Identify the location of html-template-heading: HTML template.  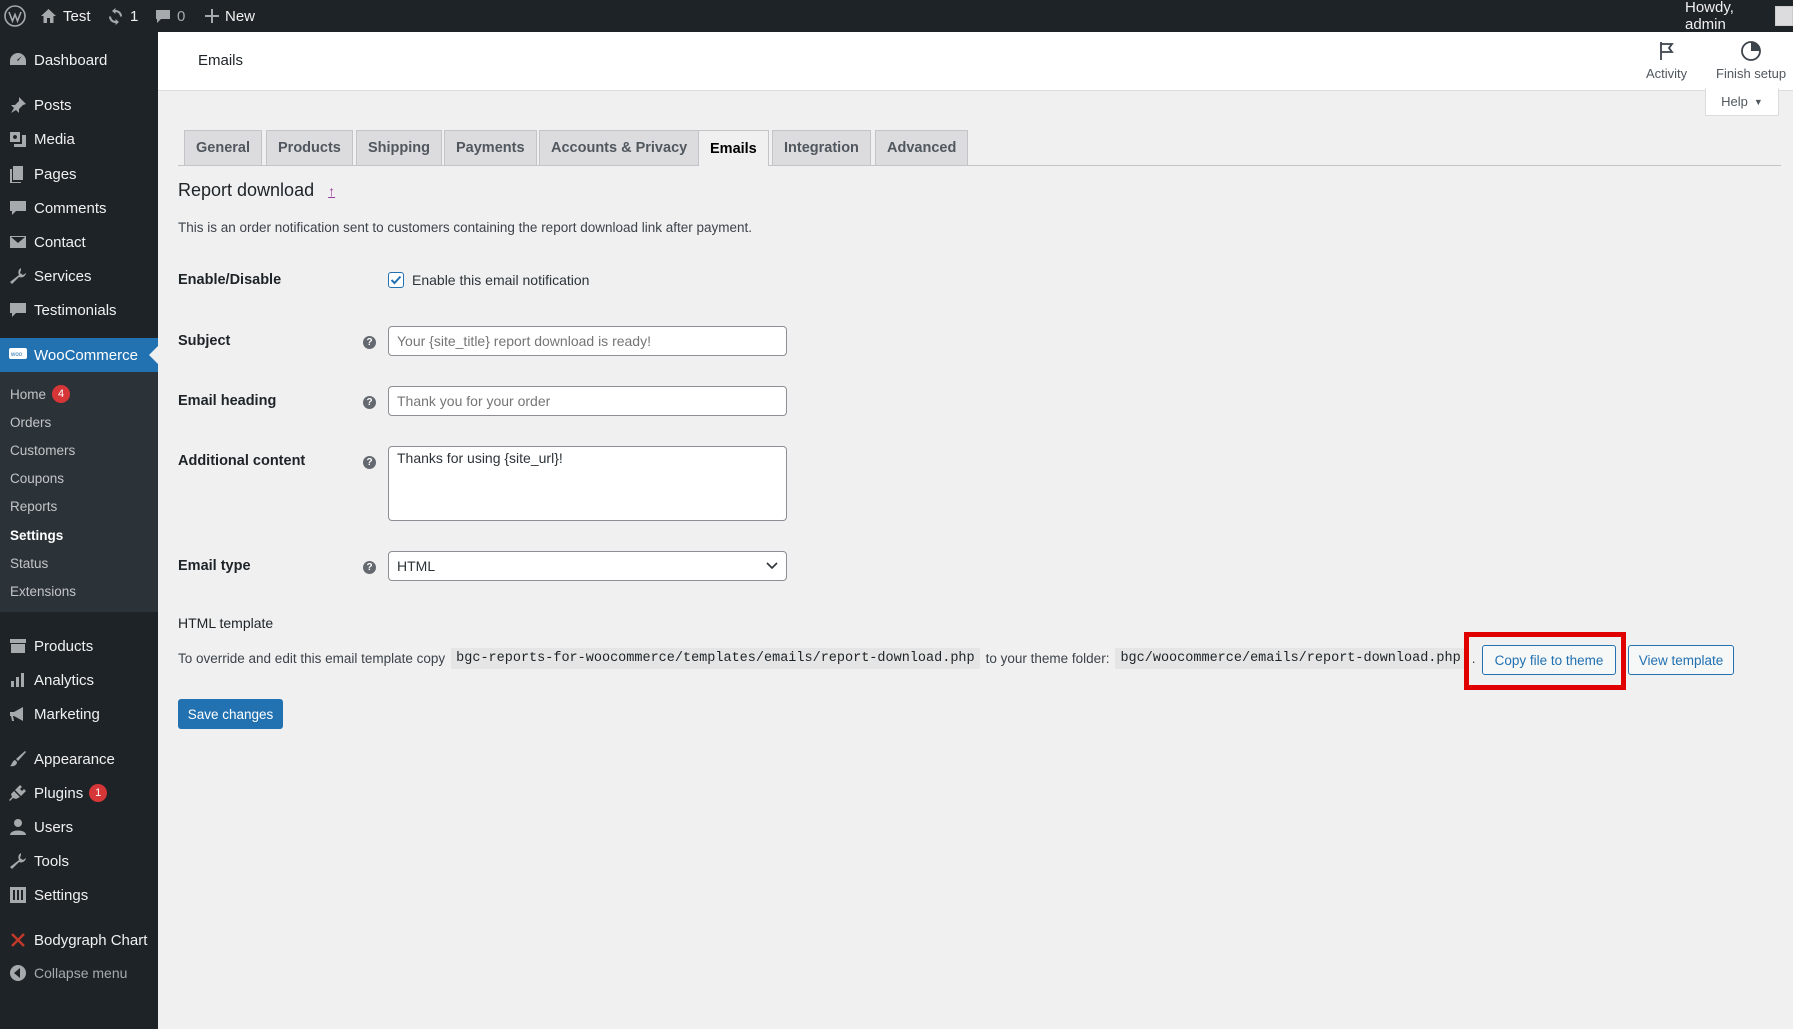
(226, 623).